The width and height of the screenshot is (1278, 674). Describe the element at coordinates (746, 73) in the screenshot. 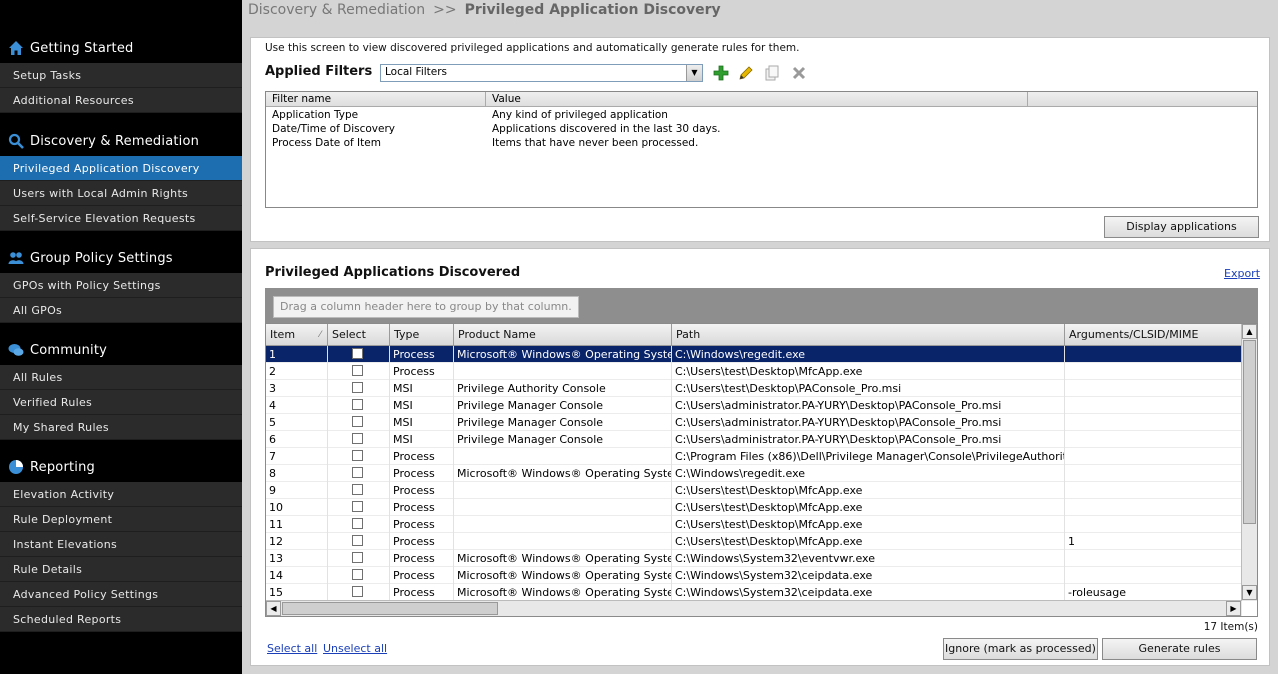

I see `edit-filter-icon` at that location.